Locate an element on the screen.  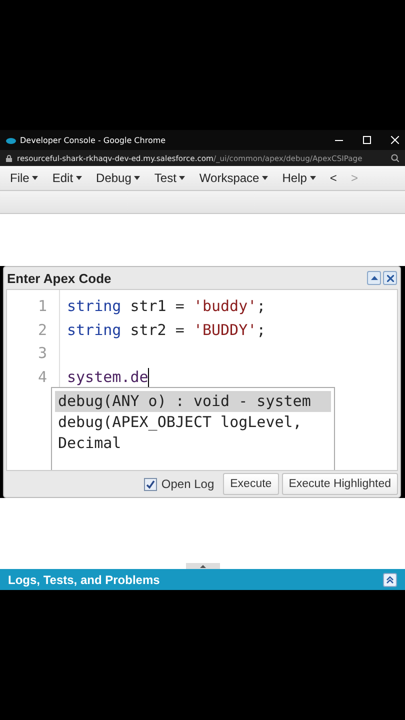
checkbox is located at coordinates (151, 484).